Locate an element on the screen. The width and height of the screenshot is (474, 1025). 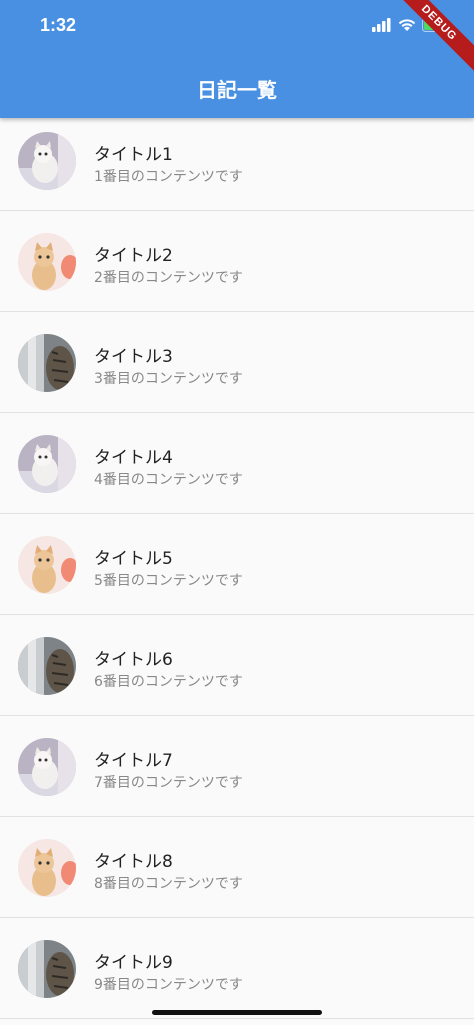
item-title: タイトル8 is located at coordinates (133, 862).